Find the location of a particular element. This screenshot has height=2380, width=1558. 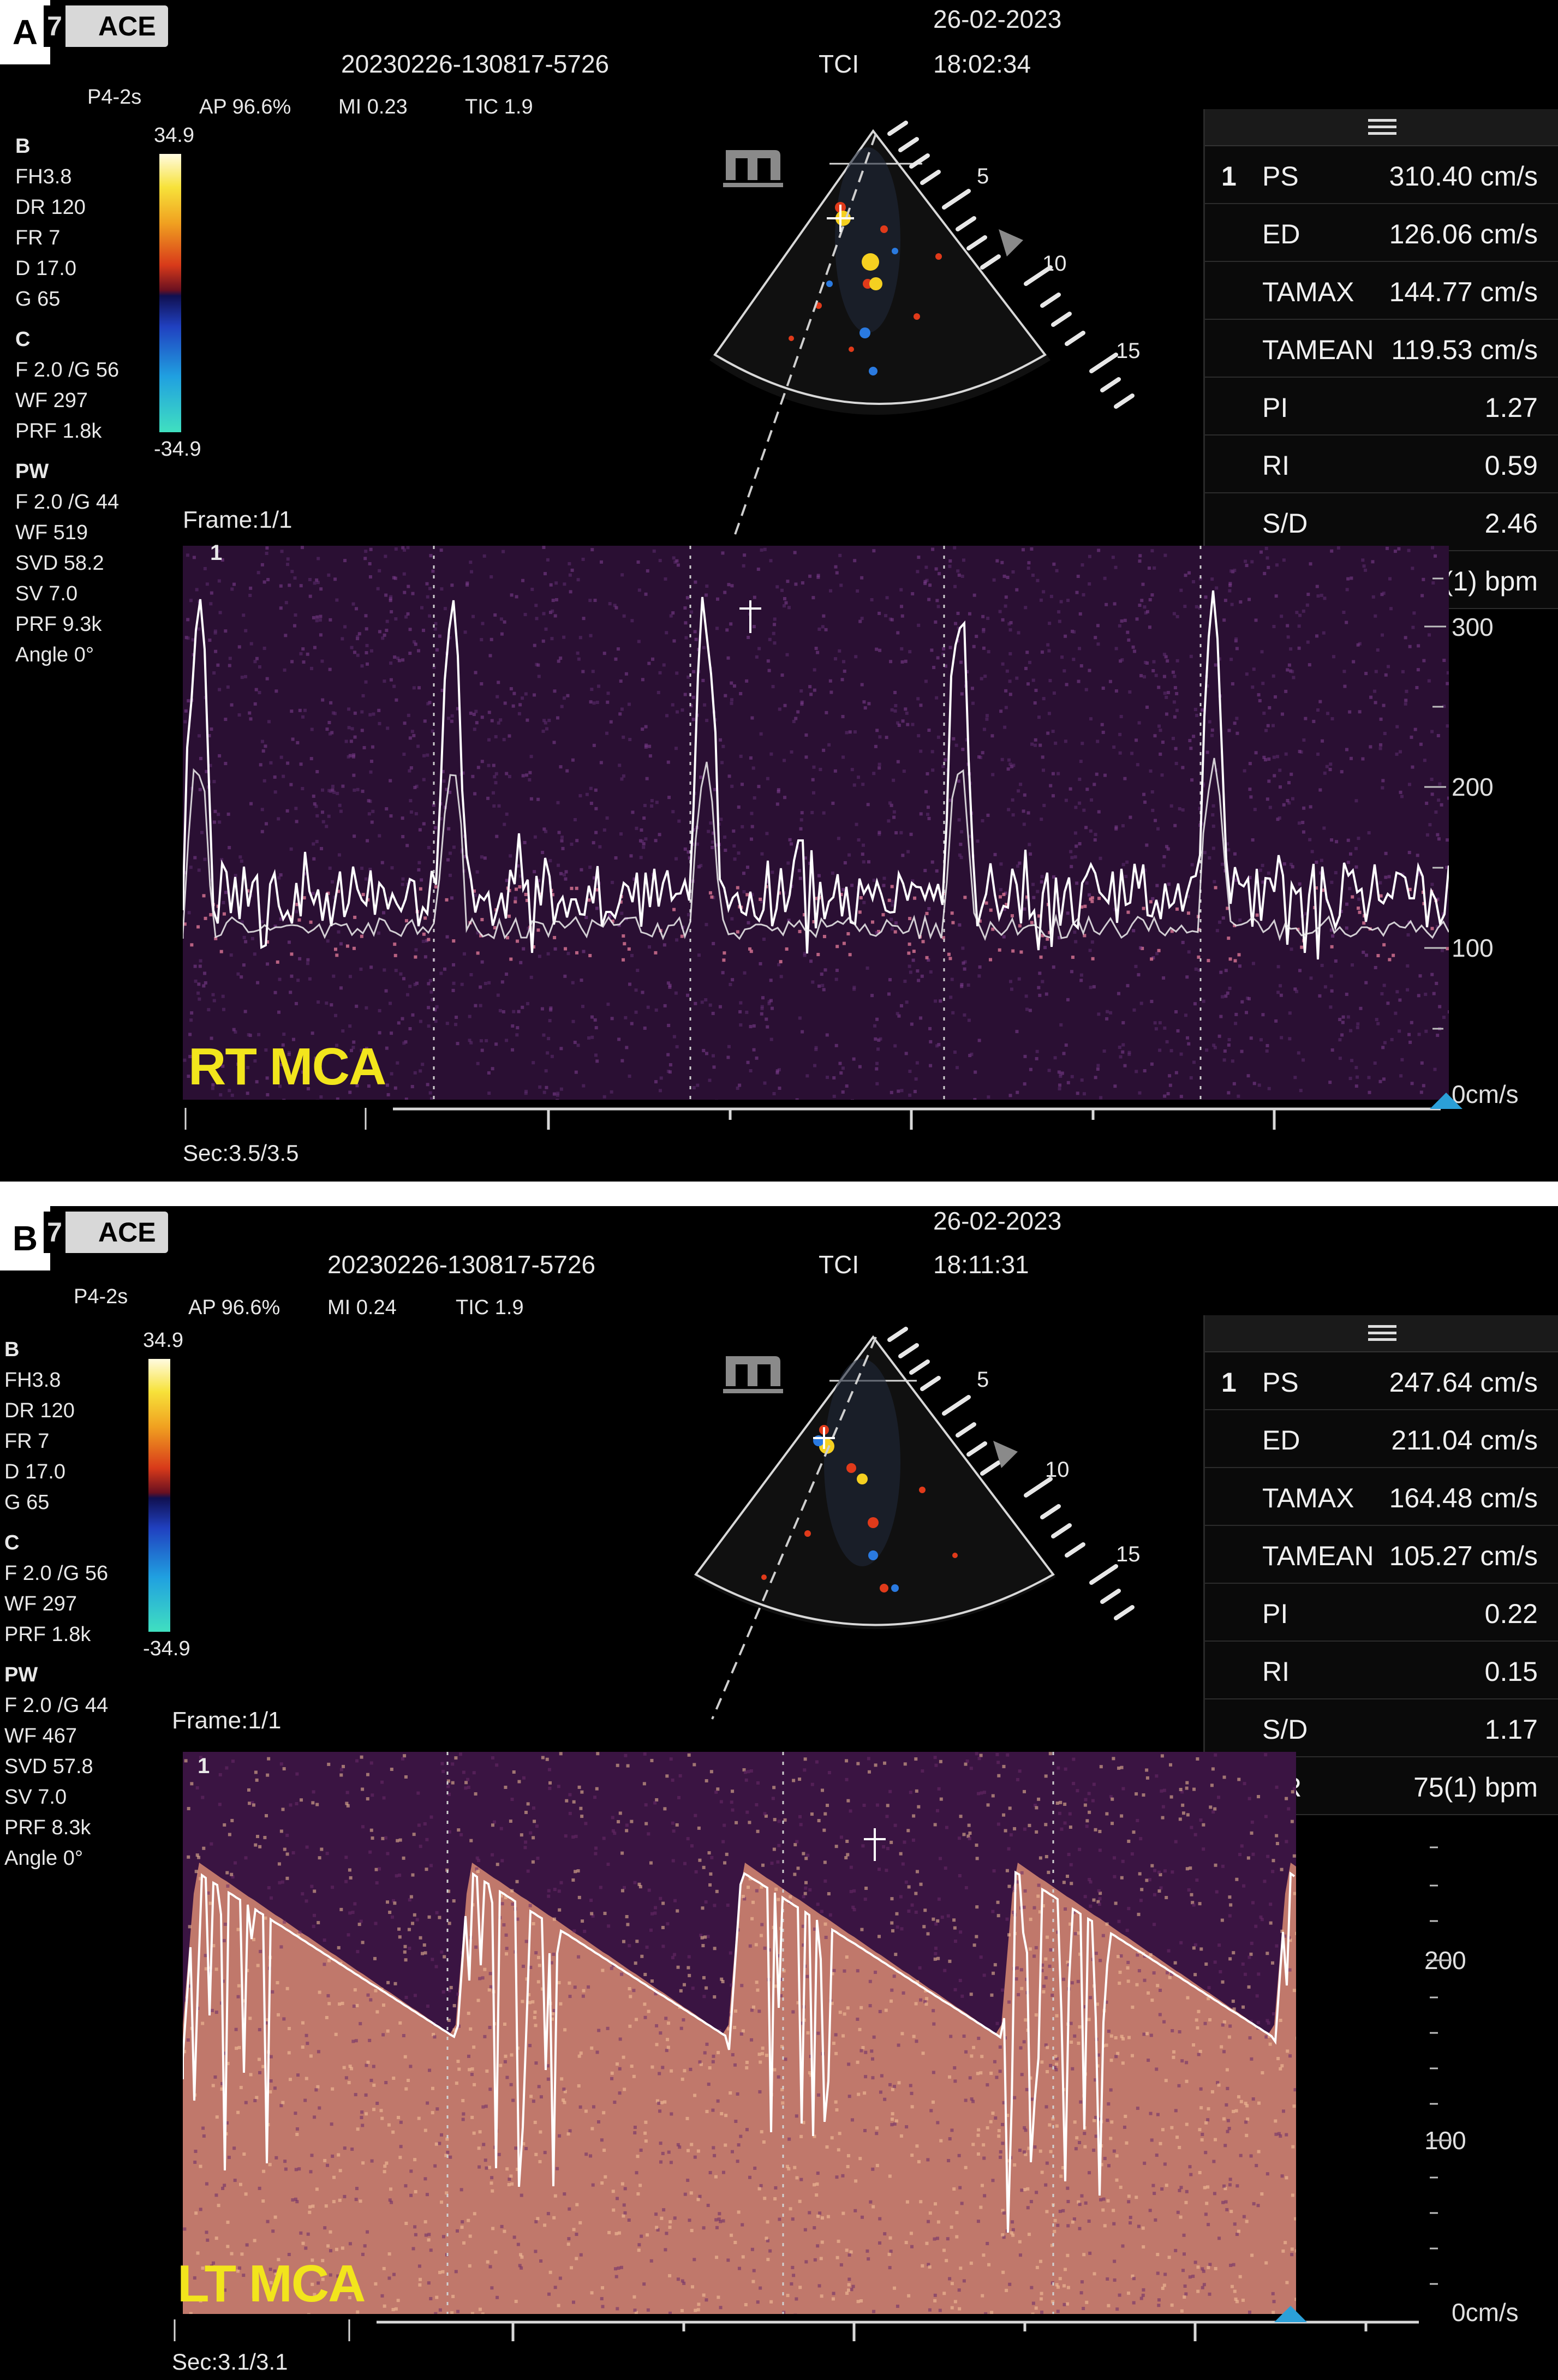

measurement-row-ed: ED 211.04 cm/s is located at coordinates (1381, 1439).